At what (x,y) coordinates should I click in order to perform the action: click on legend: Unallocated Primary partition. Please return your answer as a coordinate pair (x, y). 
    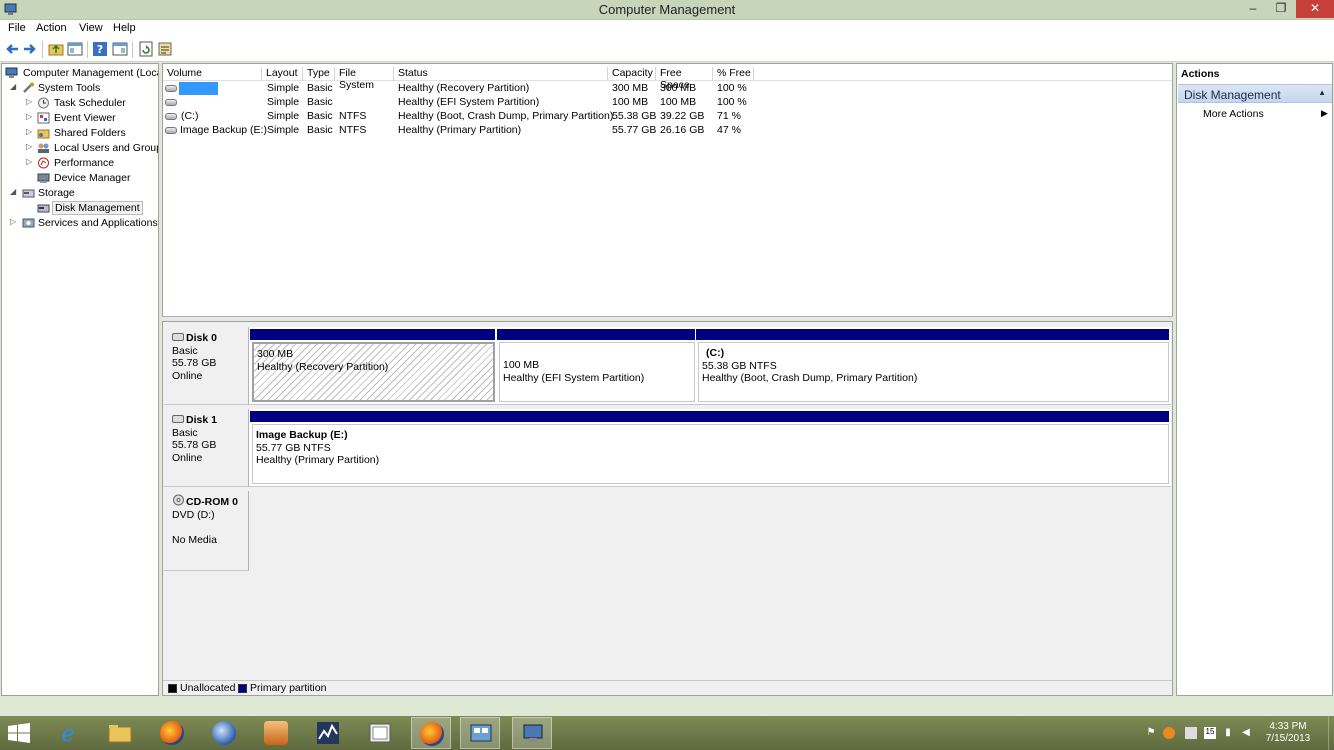
    Looking at the image, I should click on (667, 687).